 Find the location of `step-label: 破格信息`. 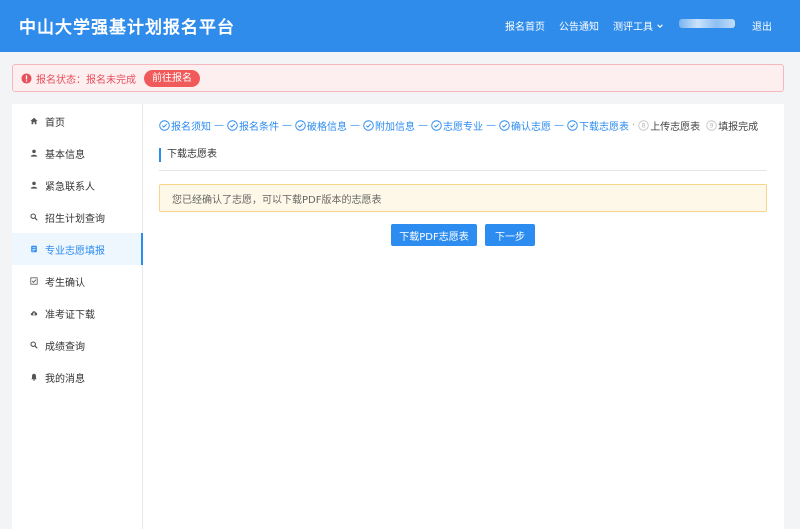

step-label: 破格信息 is located at coordinates (327, 127).